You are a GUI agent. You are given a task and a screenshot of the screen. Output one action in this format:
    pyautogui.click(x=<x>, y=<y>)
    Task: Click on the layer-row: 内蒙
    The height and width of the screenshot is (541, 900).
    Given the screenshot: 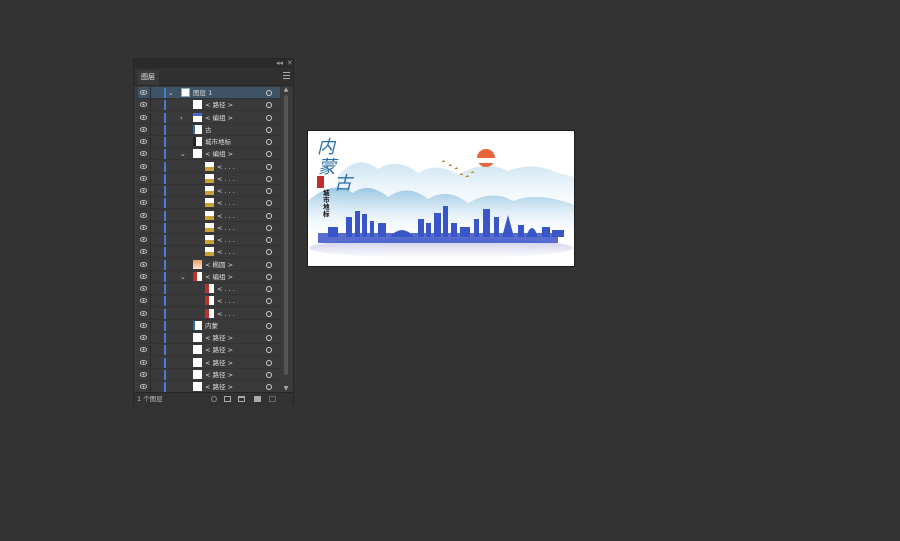 What is the action you would take?
    pyautogui.click(x=209, y=325)
    